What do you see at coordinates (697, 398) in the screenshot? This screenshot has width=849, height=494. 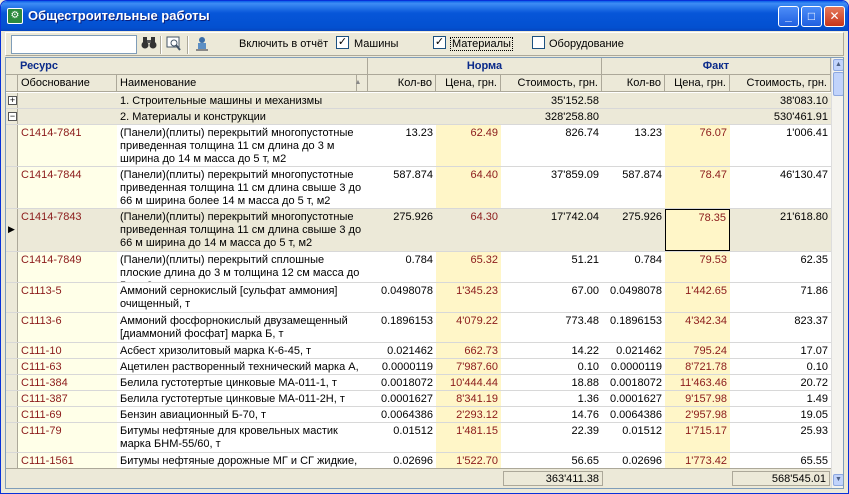 I see `row-fact-price: 9'157.98` at bounding box center [697, 398].